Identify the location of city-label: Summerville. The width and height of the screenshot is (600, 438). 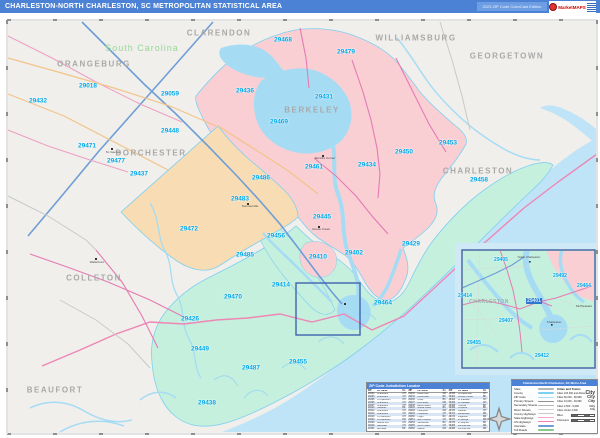
(250, 206).